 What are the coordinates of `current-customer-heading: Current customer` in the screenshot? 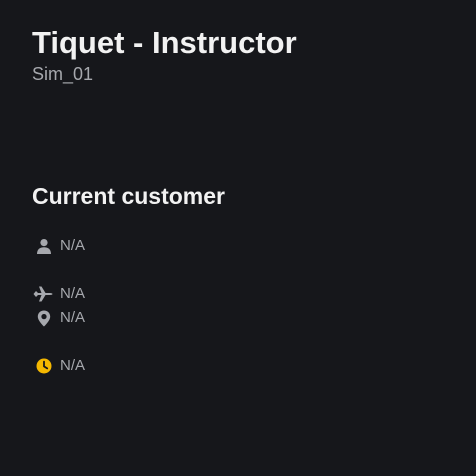 It's located at (128, 196).